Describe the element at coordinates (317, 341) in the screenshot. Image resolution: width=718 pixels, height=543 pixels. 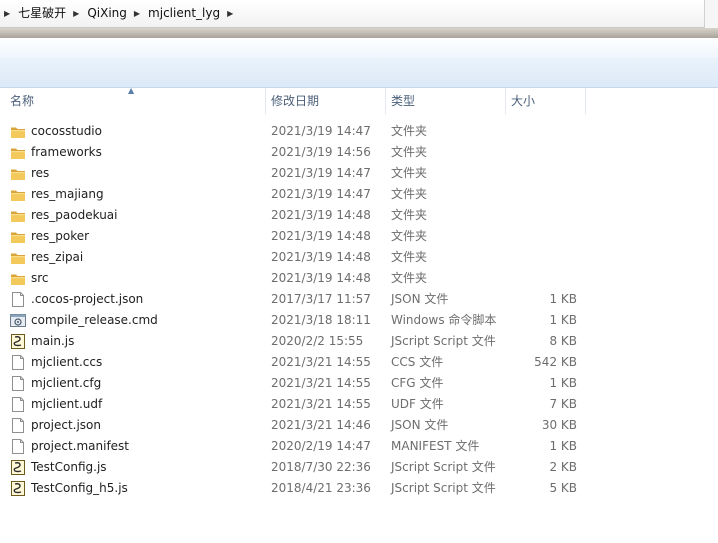
I see `file-modified-date: 2020/2/2 15:55` at that location.